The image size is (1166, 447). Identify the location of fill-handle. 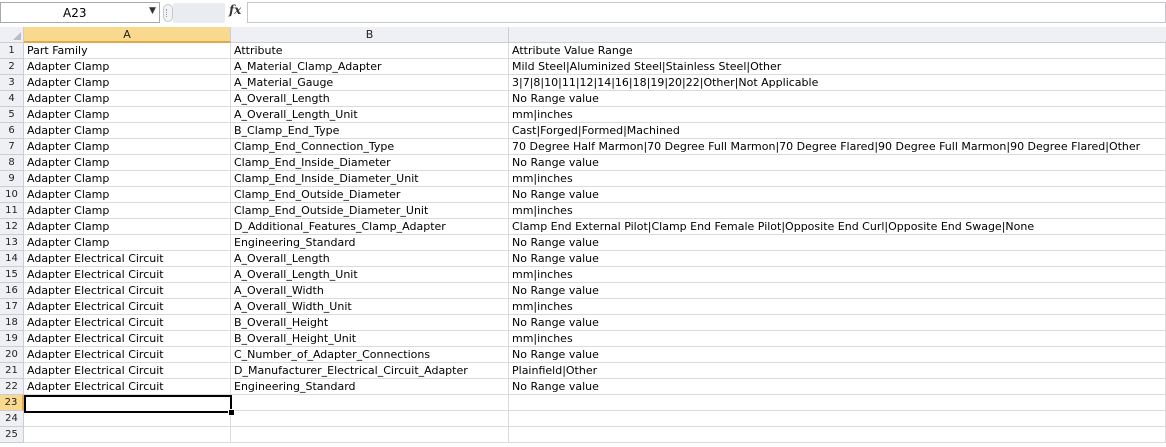
(231, 412).